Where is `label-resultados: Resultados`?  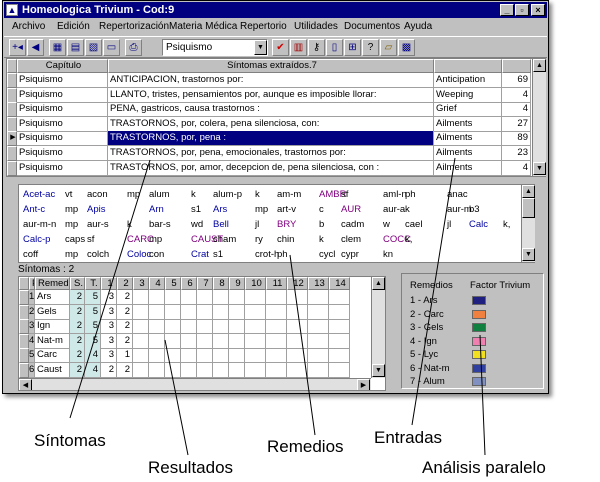
label-resultados: Resultados is located at coordinates (191, 467).